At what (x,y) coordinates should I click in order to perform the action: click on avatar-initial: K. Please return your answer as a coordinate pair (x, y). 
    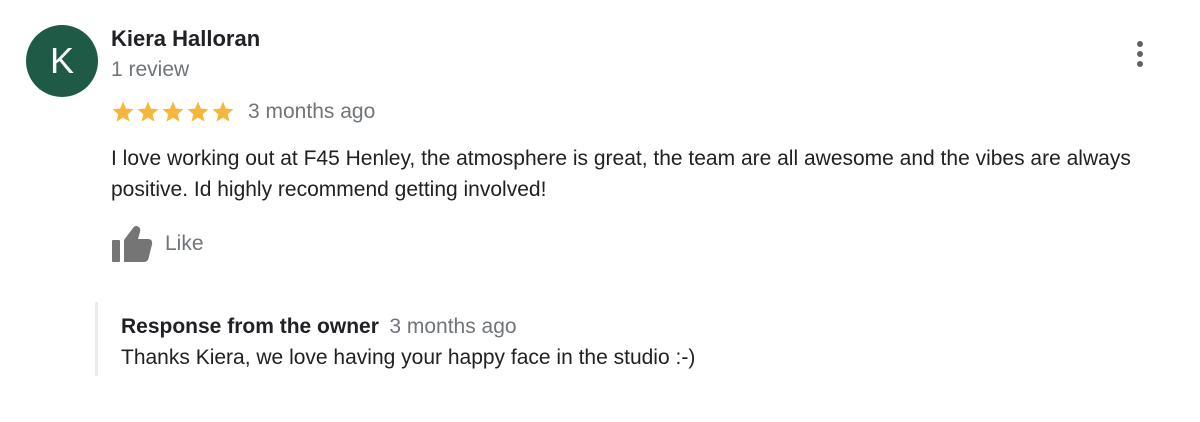
    Looking at the image, I should click on (61, 60).